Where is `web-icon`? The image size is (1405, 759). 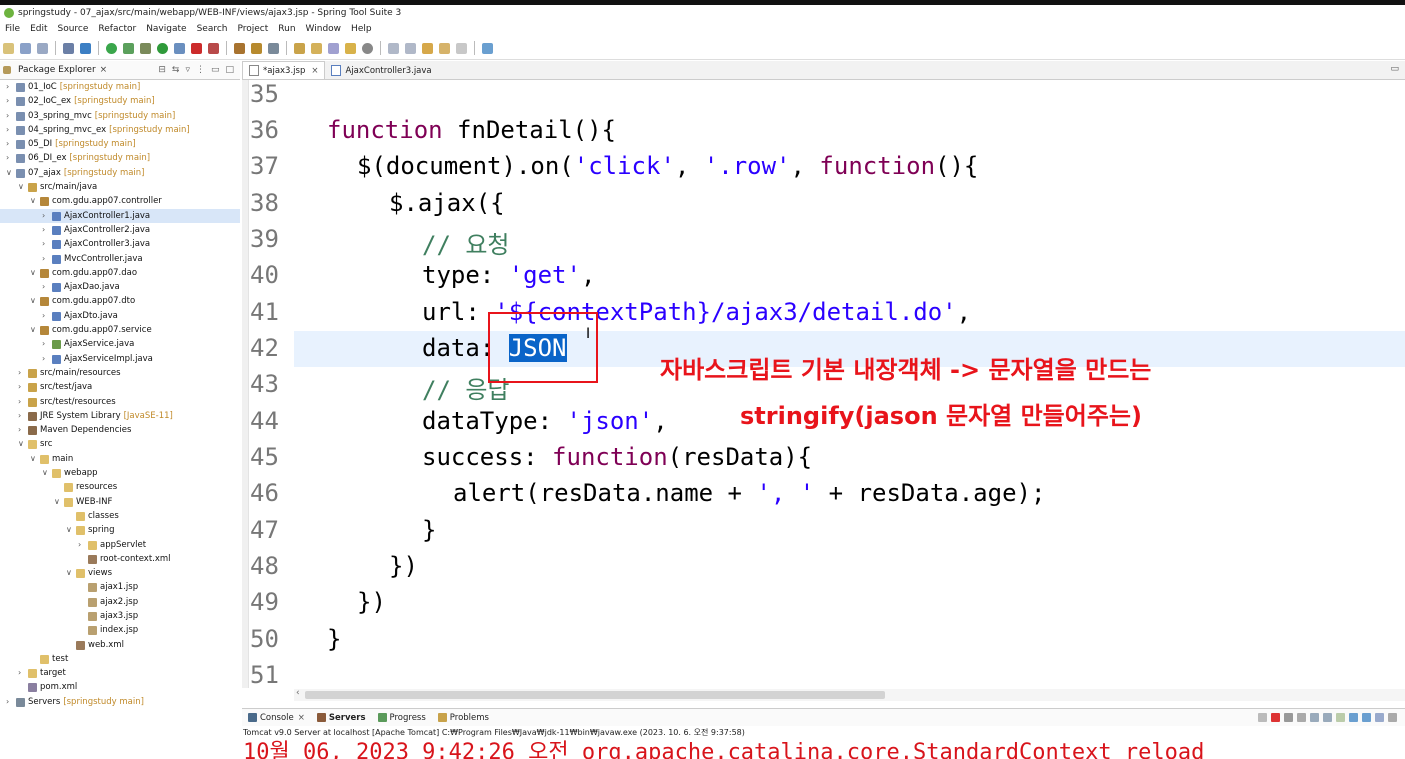 web-icon is located at coordinates (273, 48).